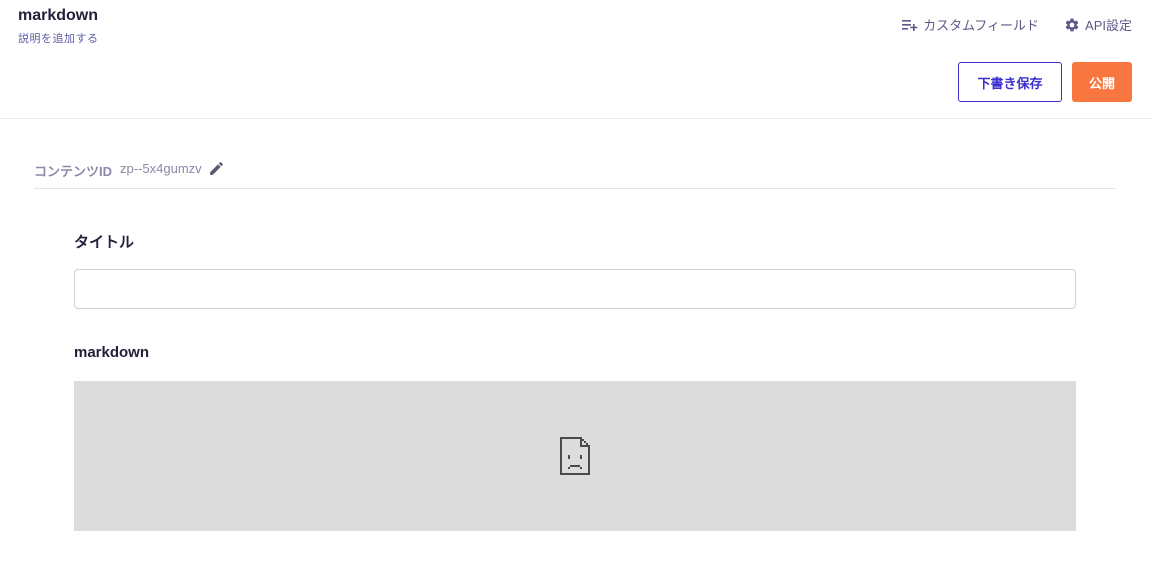  Describe the element at coordinates (58, 38) in the screenshot. I see `add-description-link: 説明を追加する` at that location.